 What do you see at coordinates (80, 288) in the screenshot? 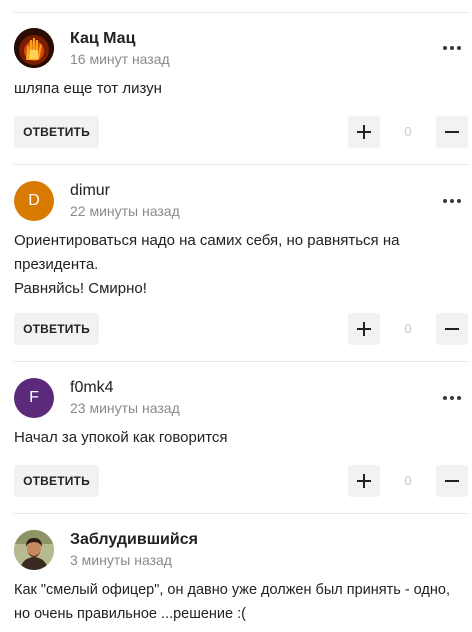
I see `comment-line: Равняйсь! Смирно!` at bounding box center [80, 288].